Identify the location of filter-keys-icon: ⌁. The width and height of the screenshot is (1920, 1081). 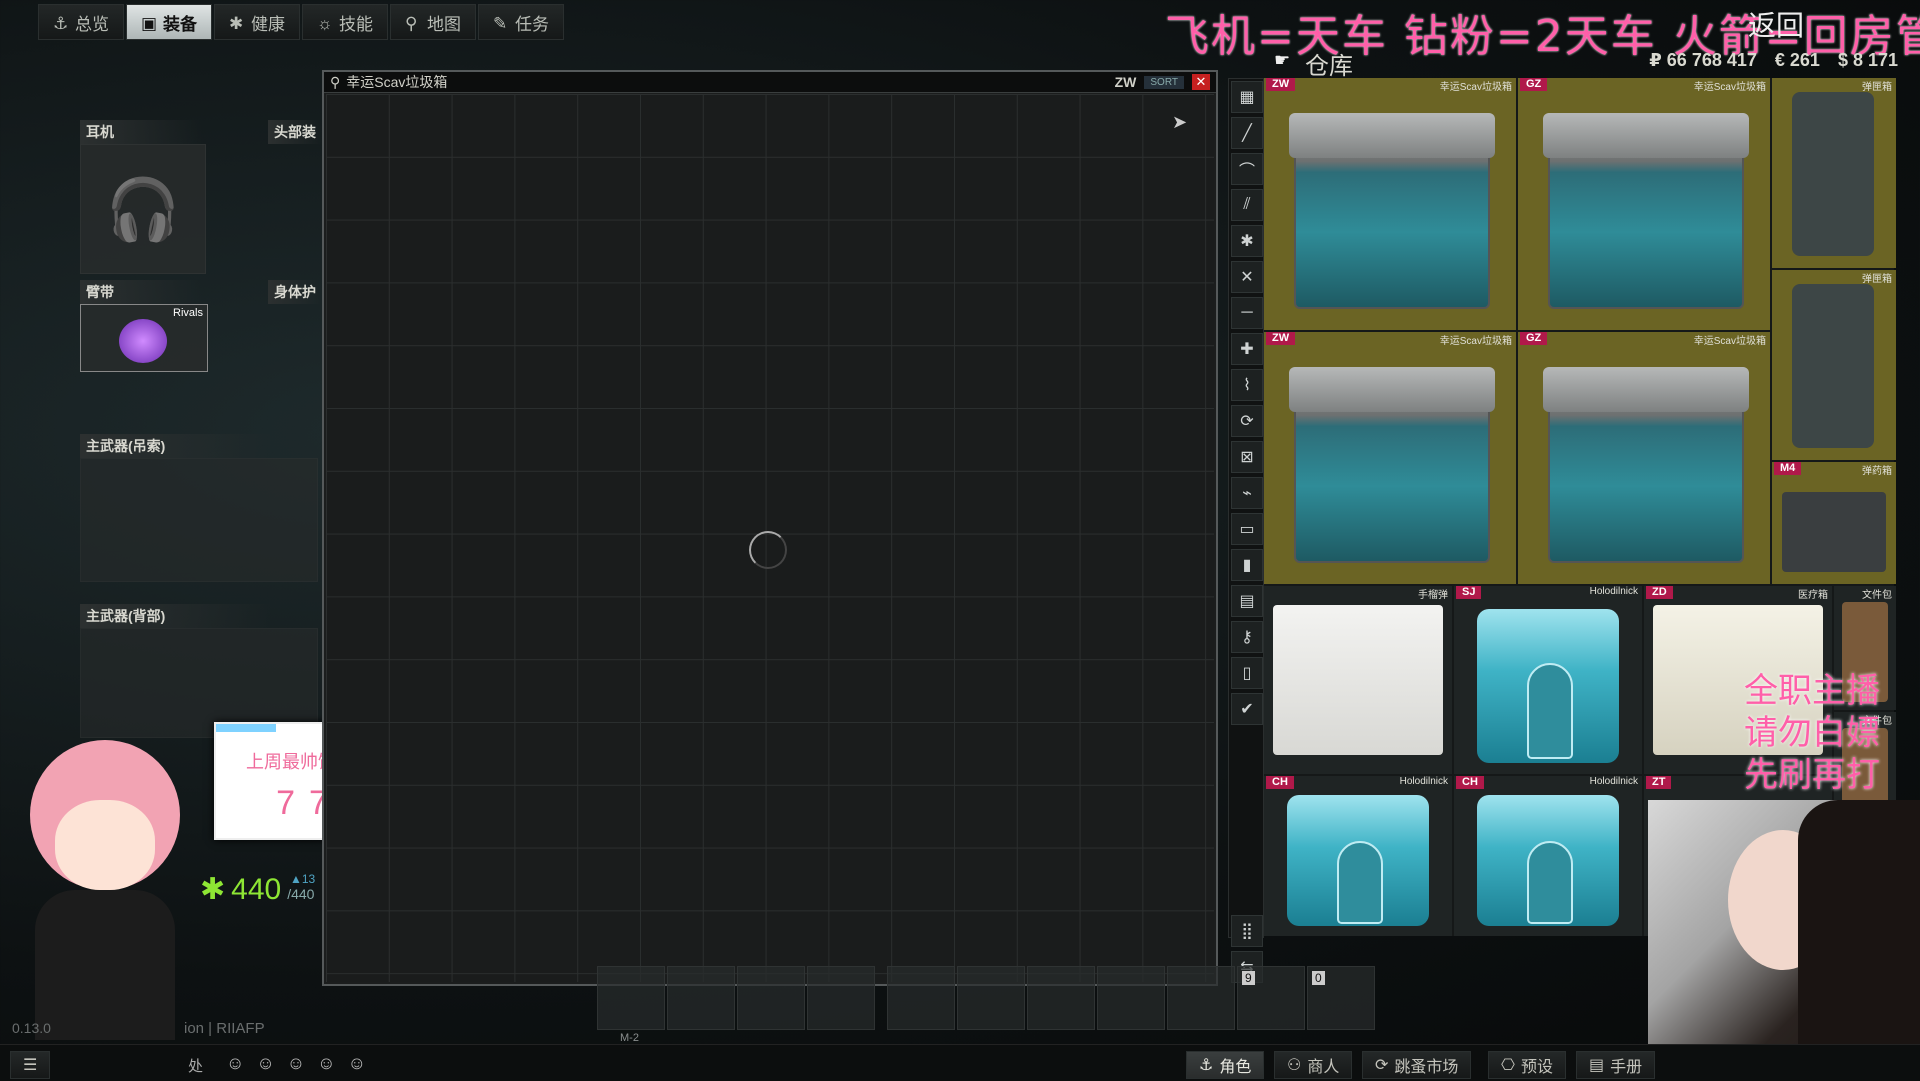
(1247, 493).